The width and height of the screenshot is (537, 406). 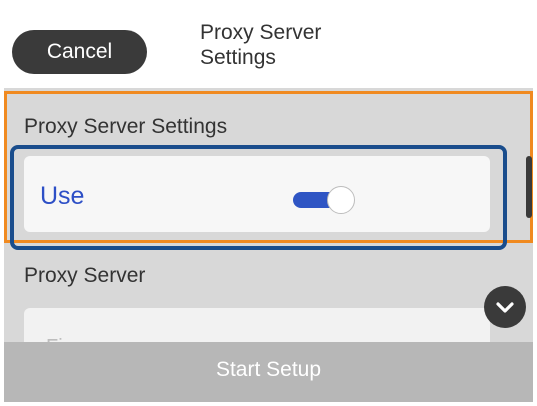 I want to click on proxy-server-heading: Proxy Server, so click(x=85, y=275).